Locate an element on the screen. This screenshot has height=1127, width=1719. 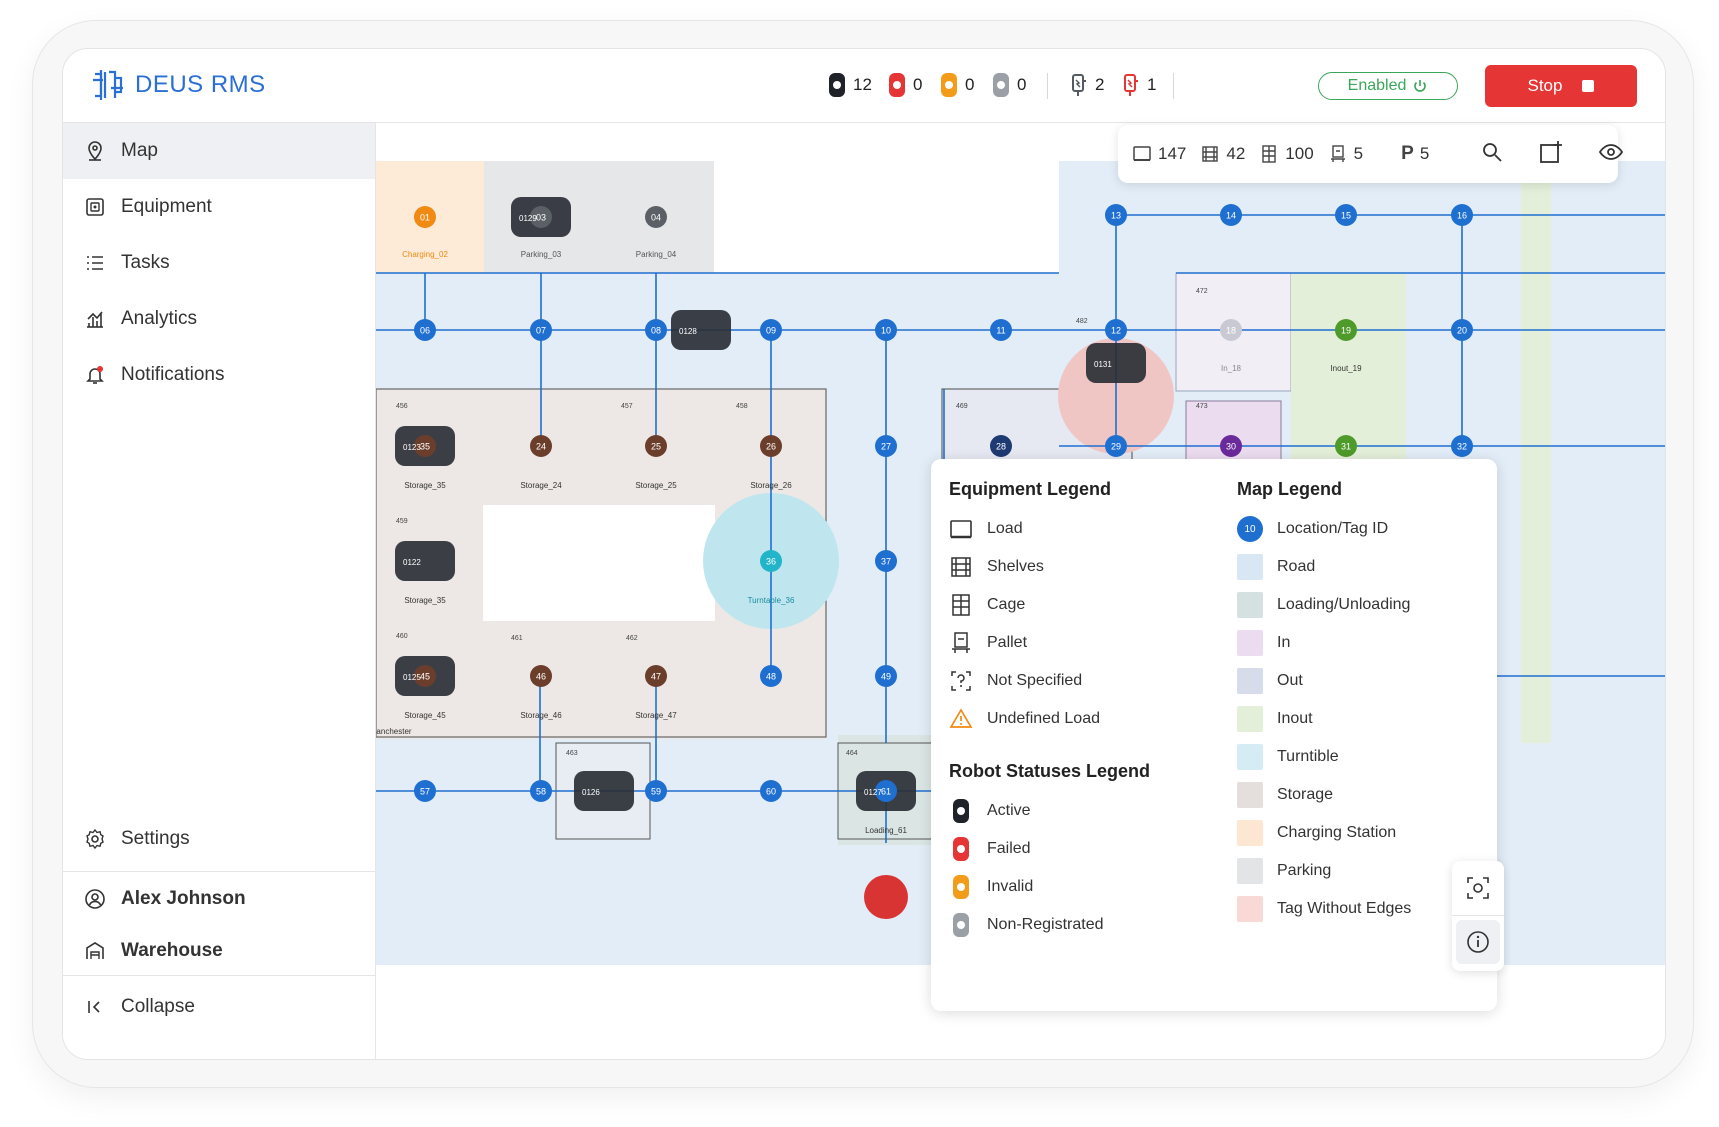
legend-row-shelves: Shelves is located at coordinates (996, 567).